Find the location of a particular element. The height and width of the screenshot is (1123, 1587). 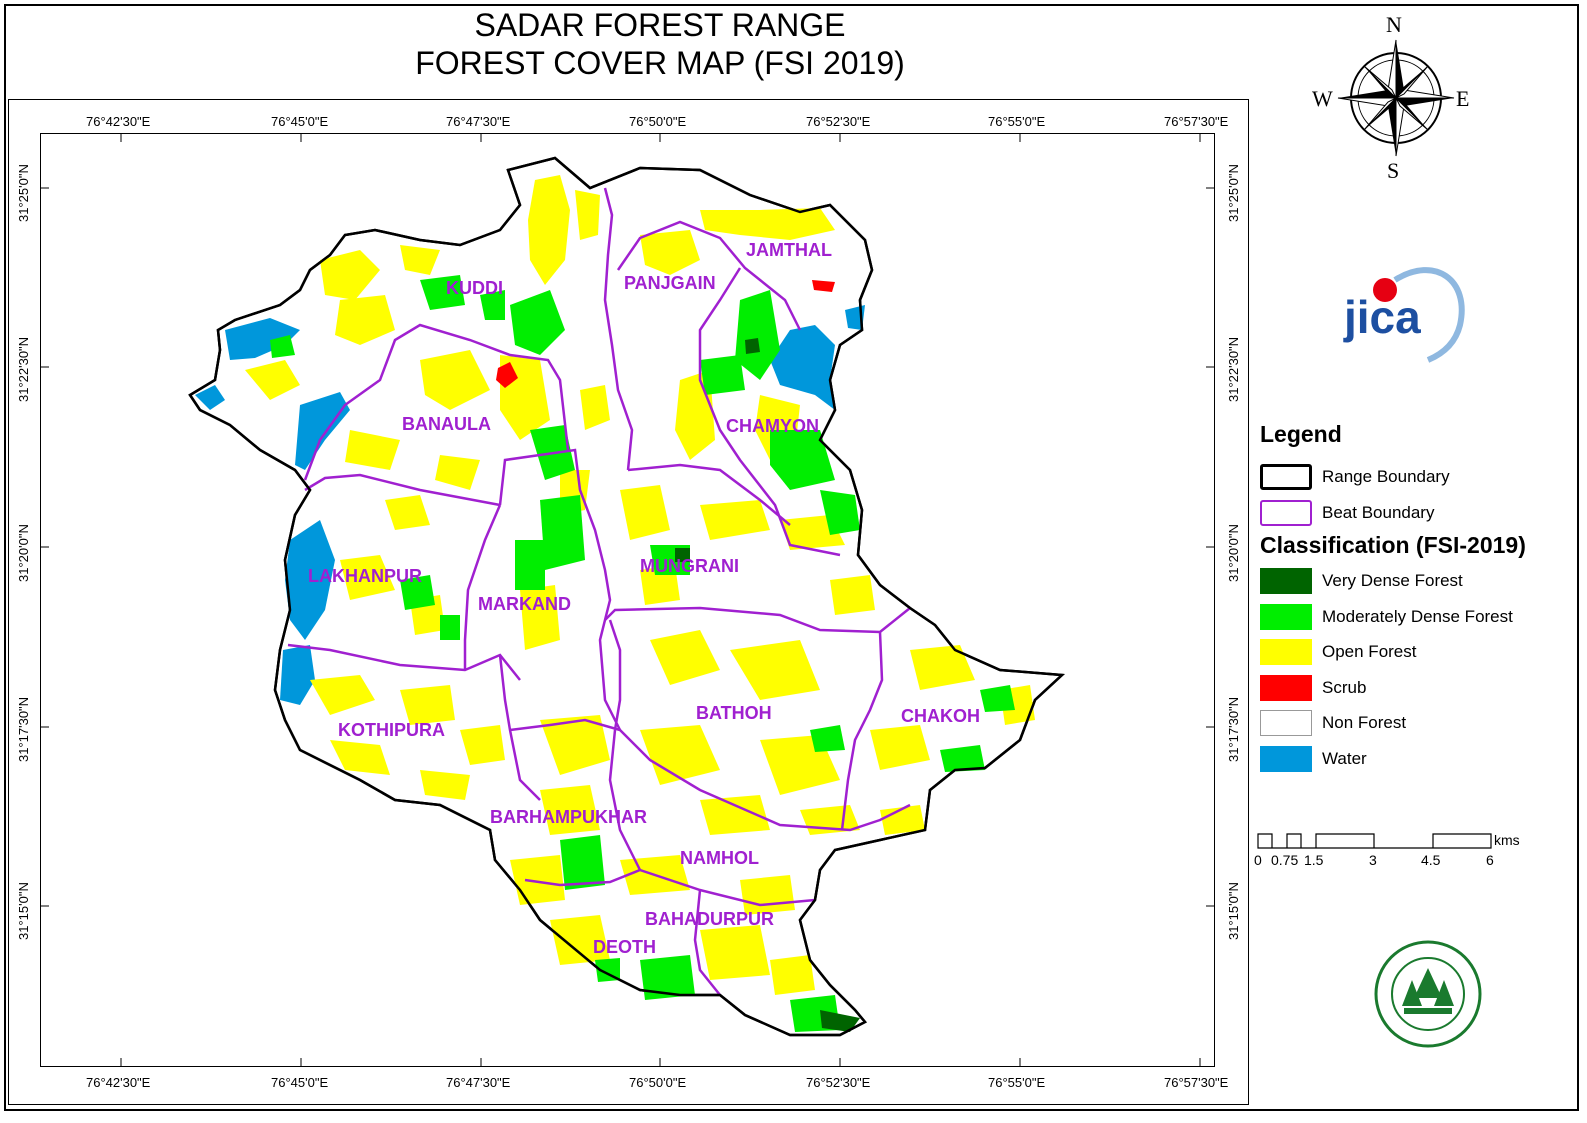

lon-label-top: 76°52'30"E is located at coordinates (838, 121).